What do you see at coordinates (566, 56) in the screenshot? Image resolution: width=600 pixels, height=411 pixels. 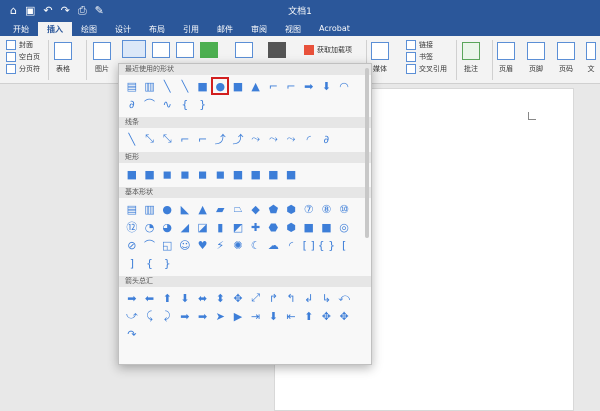 I see `page-number-button: 页码` at bounding box center [566, 56].